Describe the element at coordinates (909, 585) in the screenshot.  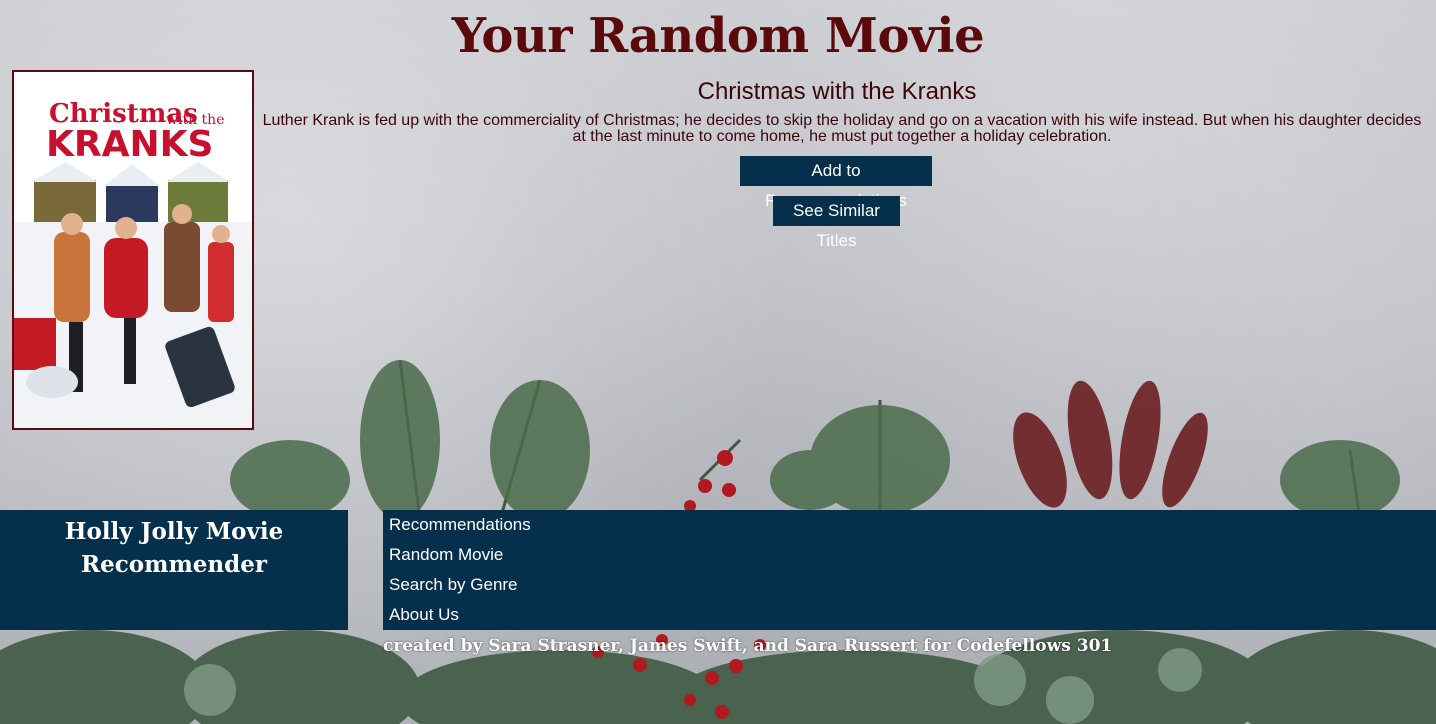
I see `nav-item-search-by-genre: Search by Genre` at that location.